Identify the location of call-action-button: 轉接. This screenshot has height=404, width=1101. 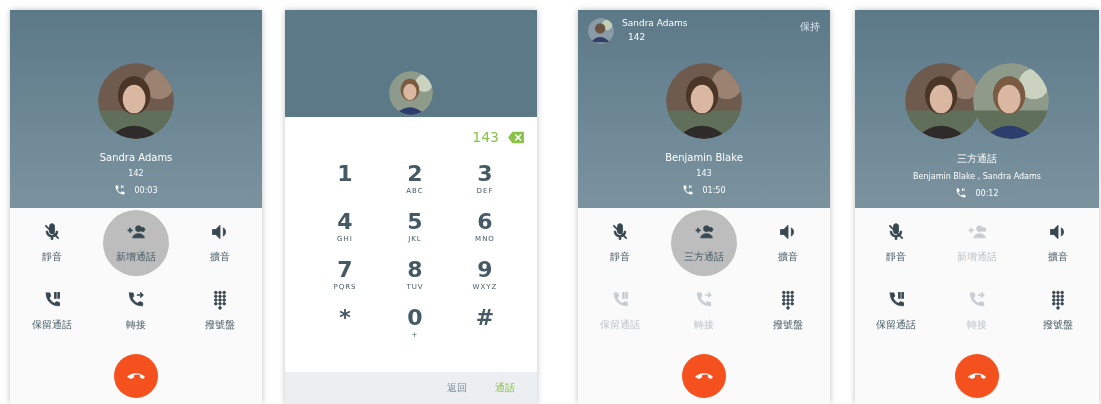
(136, 311).